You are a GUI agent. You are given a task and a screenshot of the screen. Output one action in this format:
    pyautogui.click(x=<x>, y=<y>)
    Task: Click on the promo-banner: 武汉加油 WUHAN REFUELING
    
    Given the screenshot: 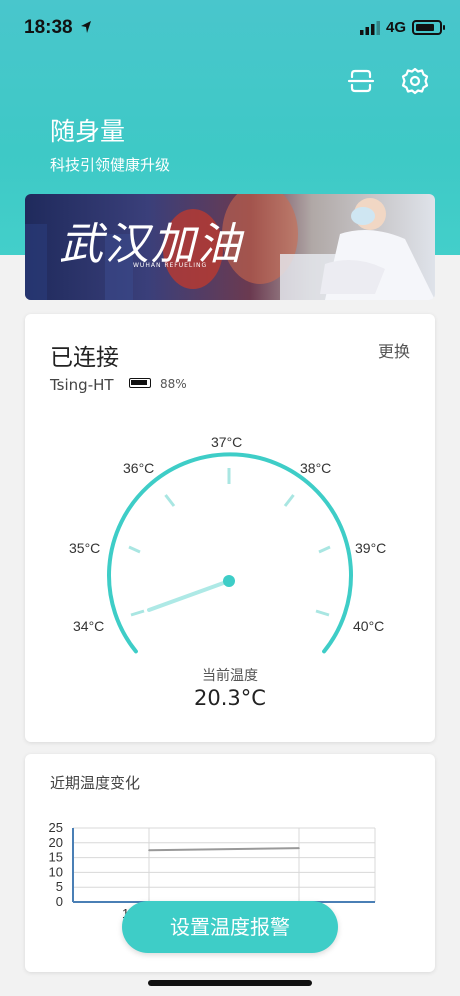 What is the action you would take?
    pyautogui.click(x=230, y=247)
    